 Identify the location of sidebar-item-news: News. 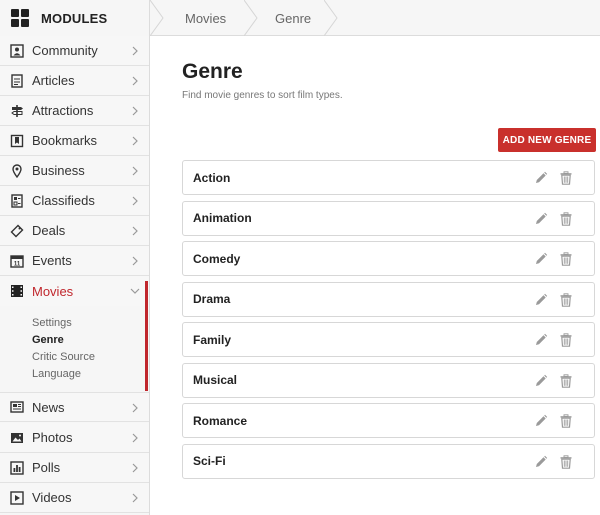
(74, 407).